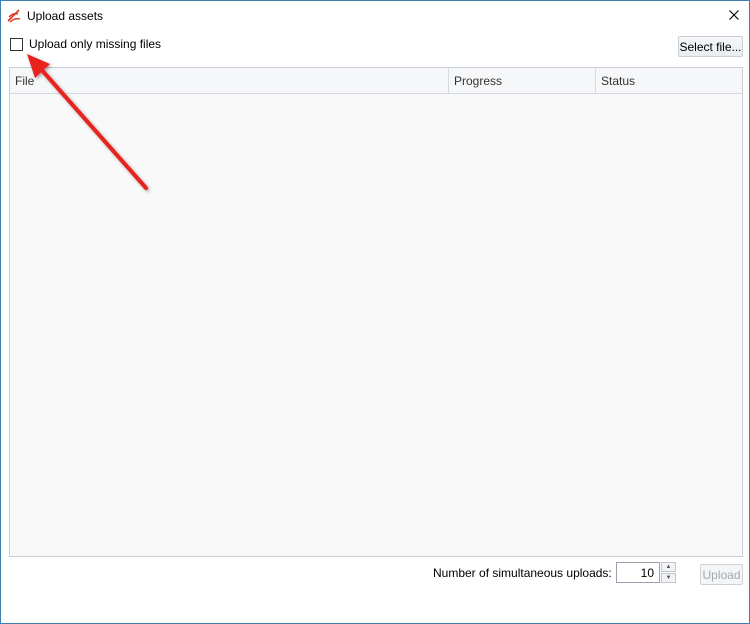 The image size is (750, 624). I want to click on caret-down-icon: ▼, so click(668, 578).